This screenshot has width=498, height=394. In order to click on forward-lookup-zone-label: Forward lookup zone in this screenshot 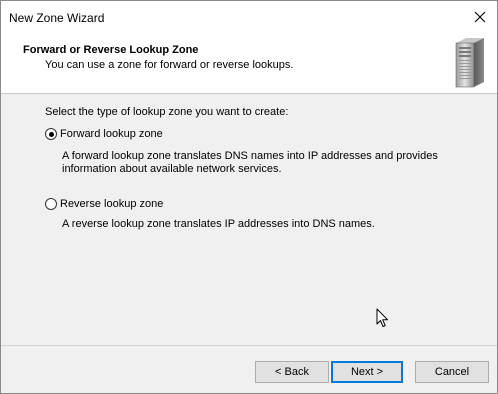, I will do `click(111, 134)`.